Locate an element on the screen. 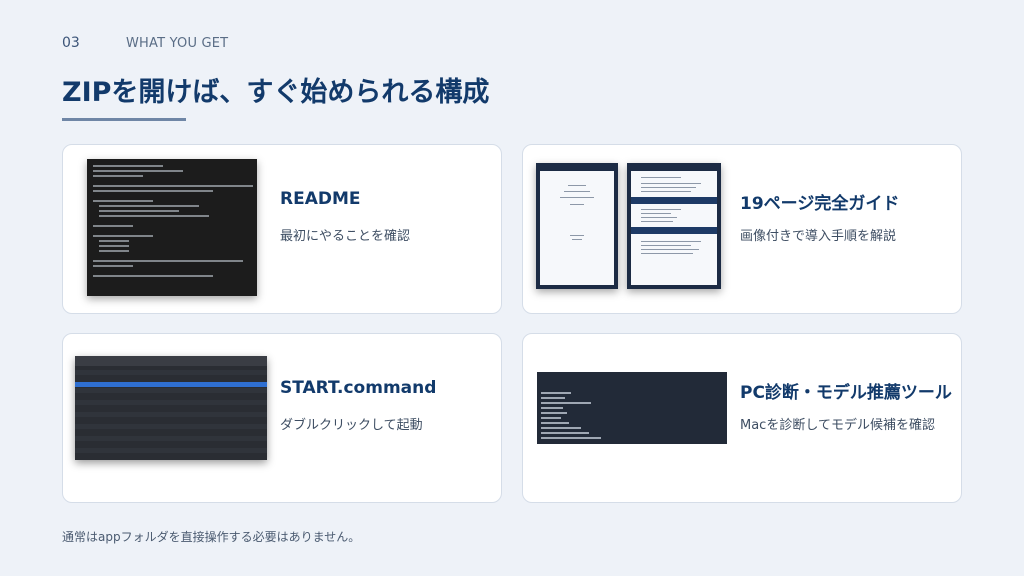  card-title-guide: 19ページ完全ガイド is located at coordinates (820, 204).